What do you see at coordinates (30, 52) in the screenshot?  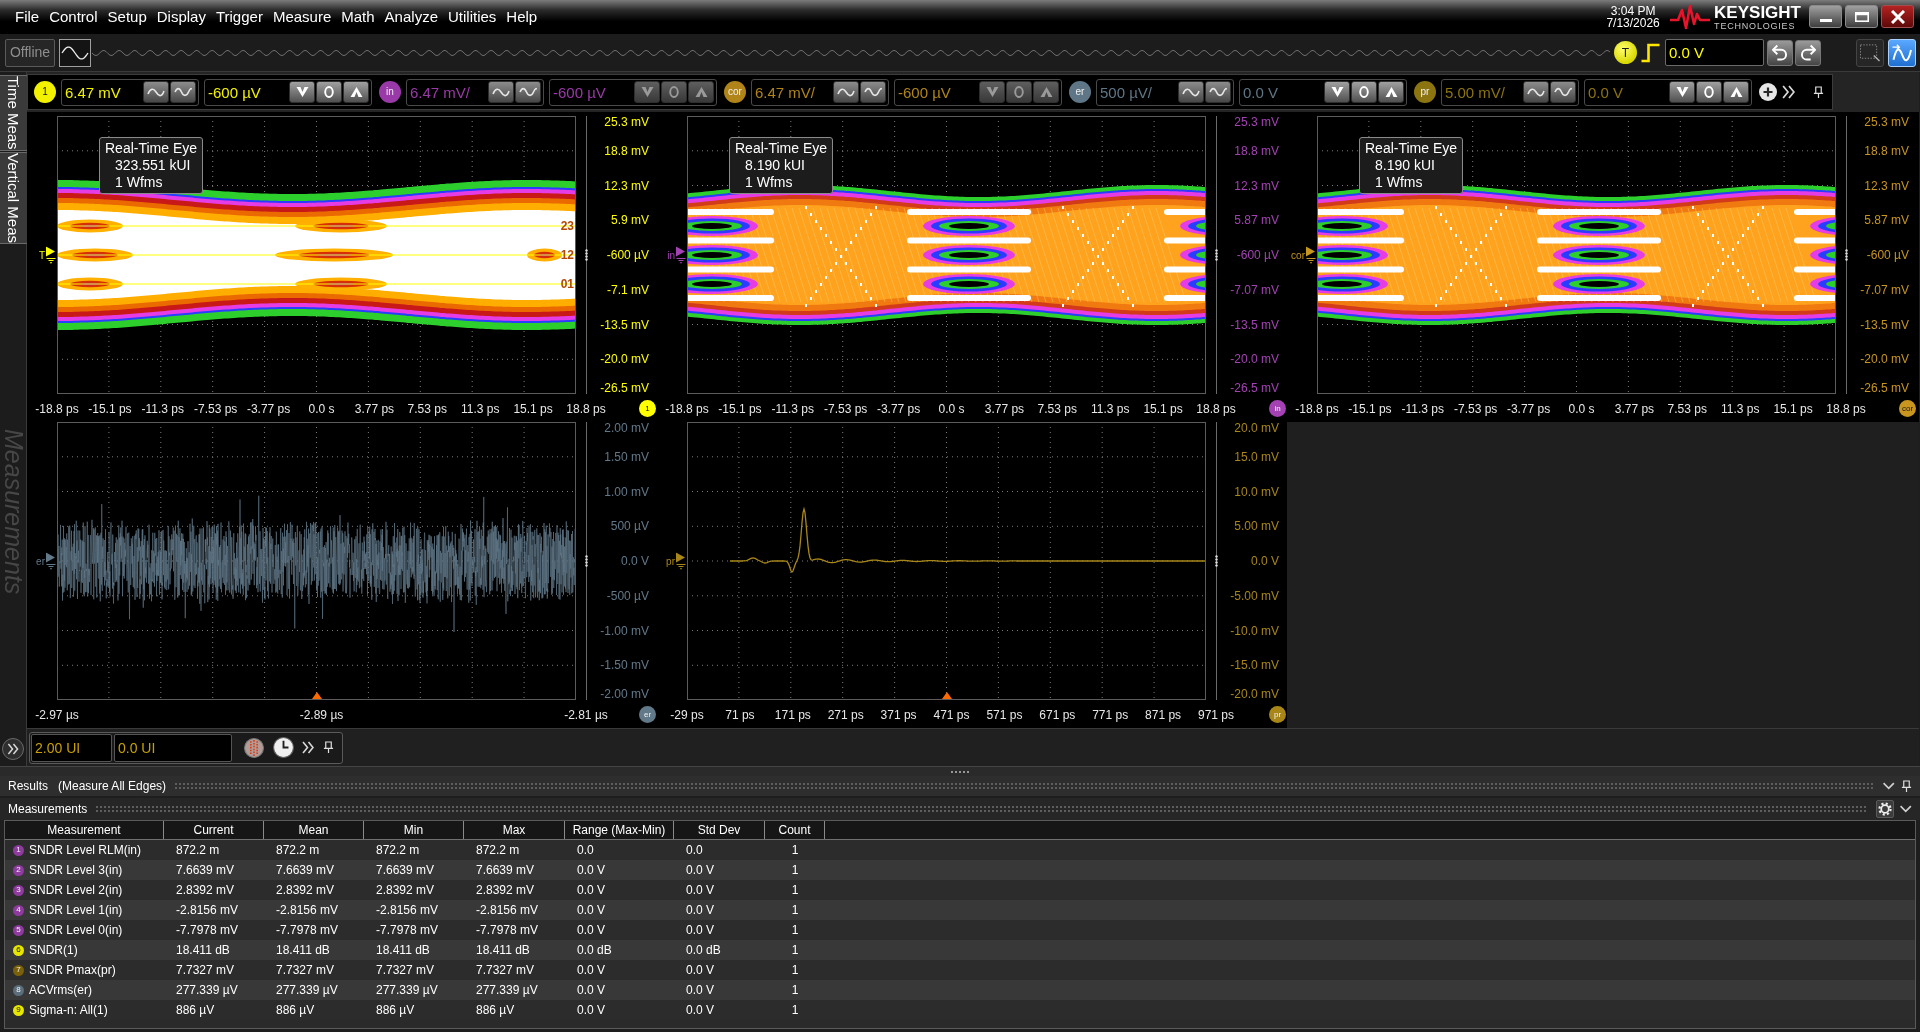 I see `mode-button: Offline` at bounding box center [30, 52].